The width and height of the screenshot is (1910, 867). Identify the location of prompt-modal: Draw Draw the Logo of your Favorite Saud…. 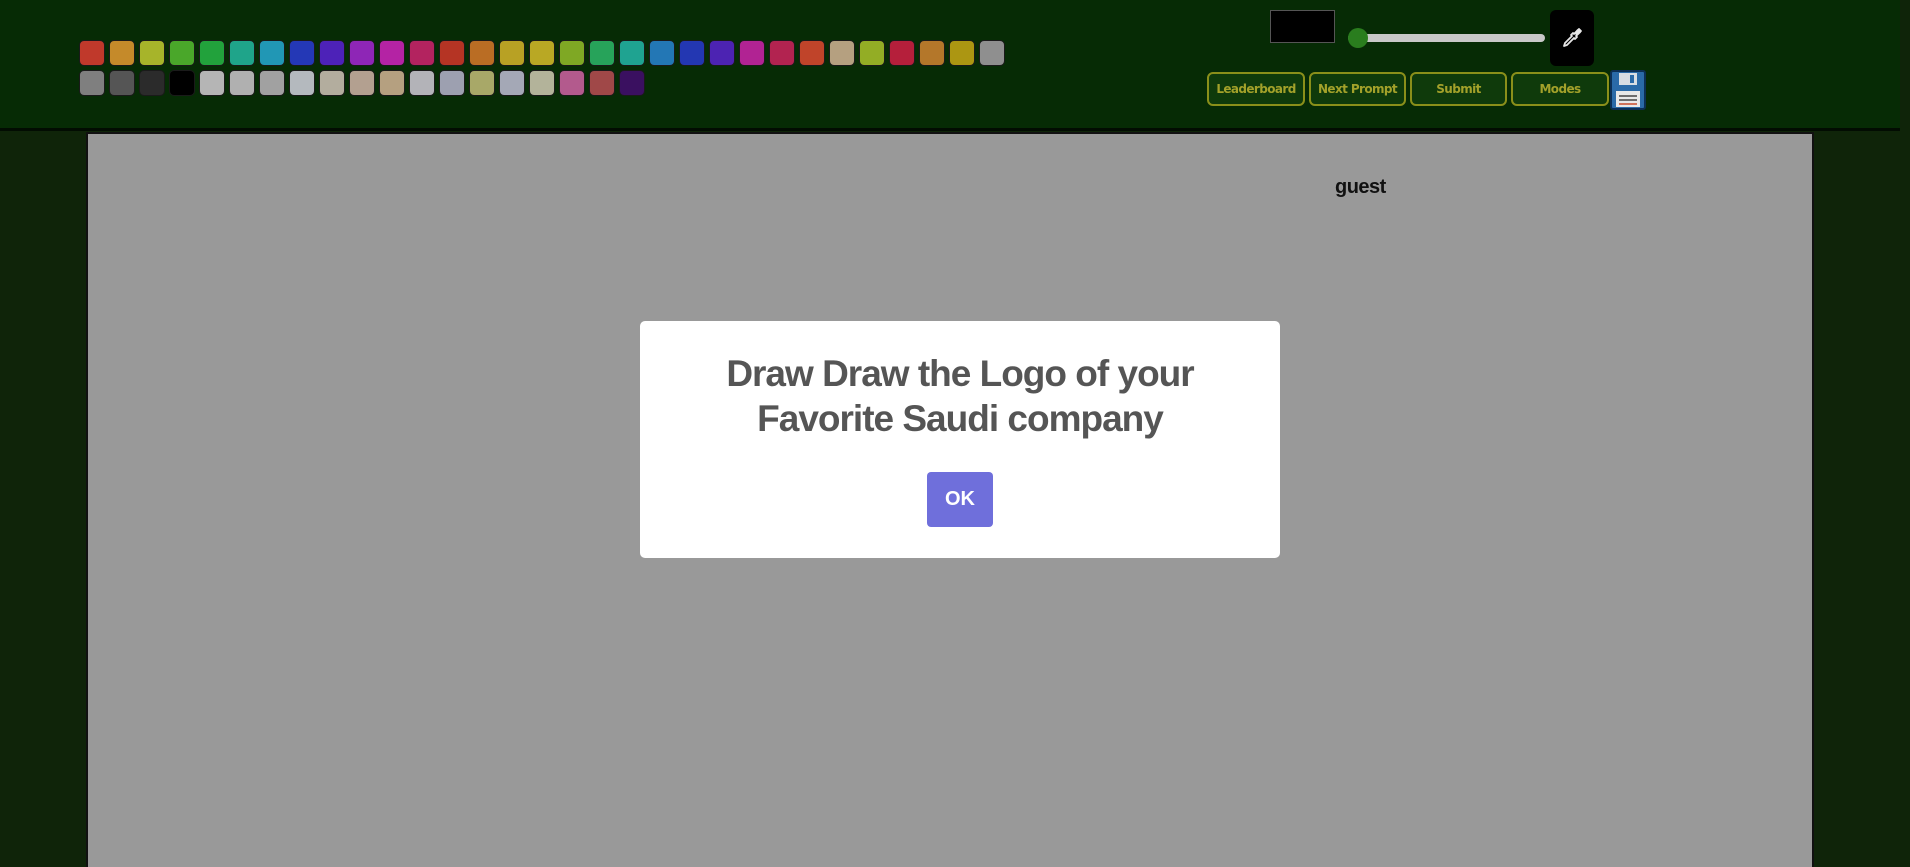
(960, 439).